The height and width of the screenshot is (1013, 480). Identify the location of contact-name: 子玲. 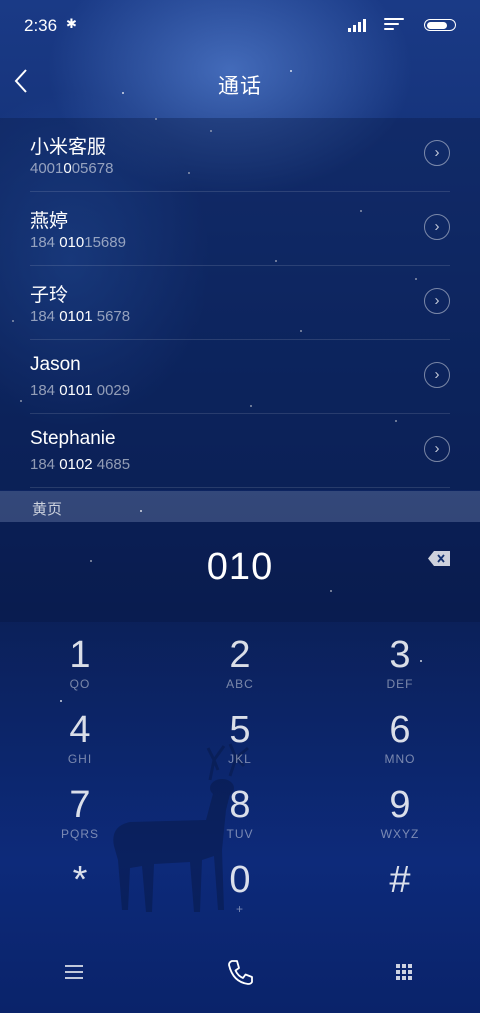
(49, 295).